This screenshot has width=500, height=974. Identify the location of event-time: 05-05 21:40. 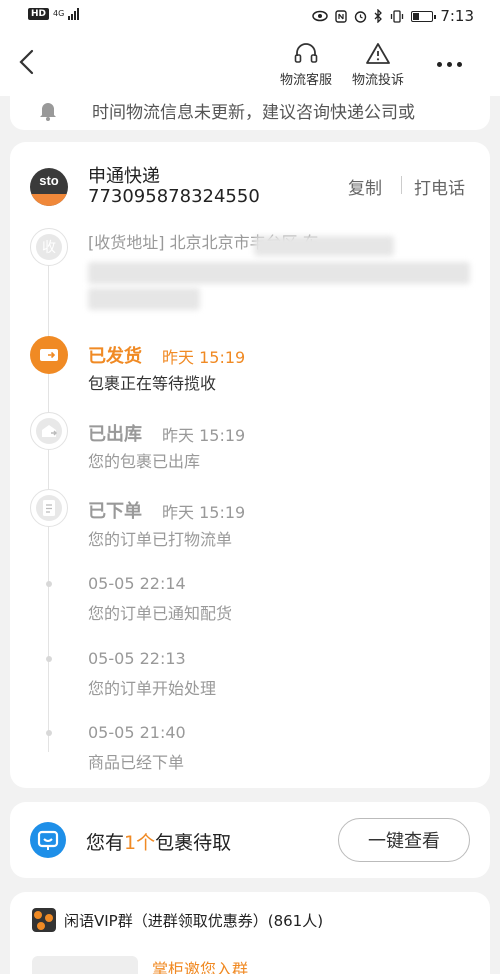
(137, 732).